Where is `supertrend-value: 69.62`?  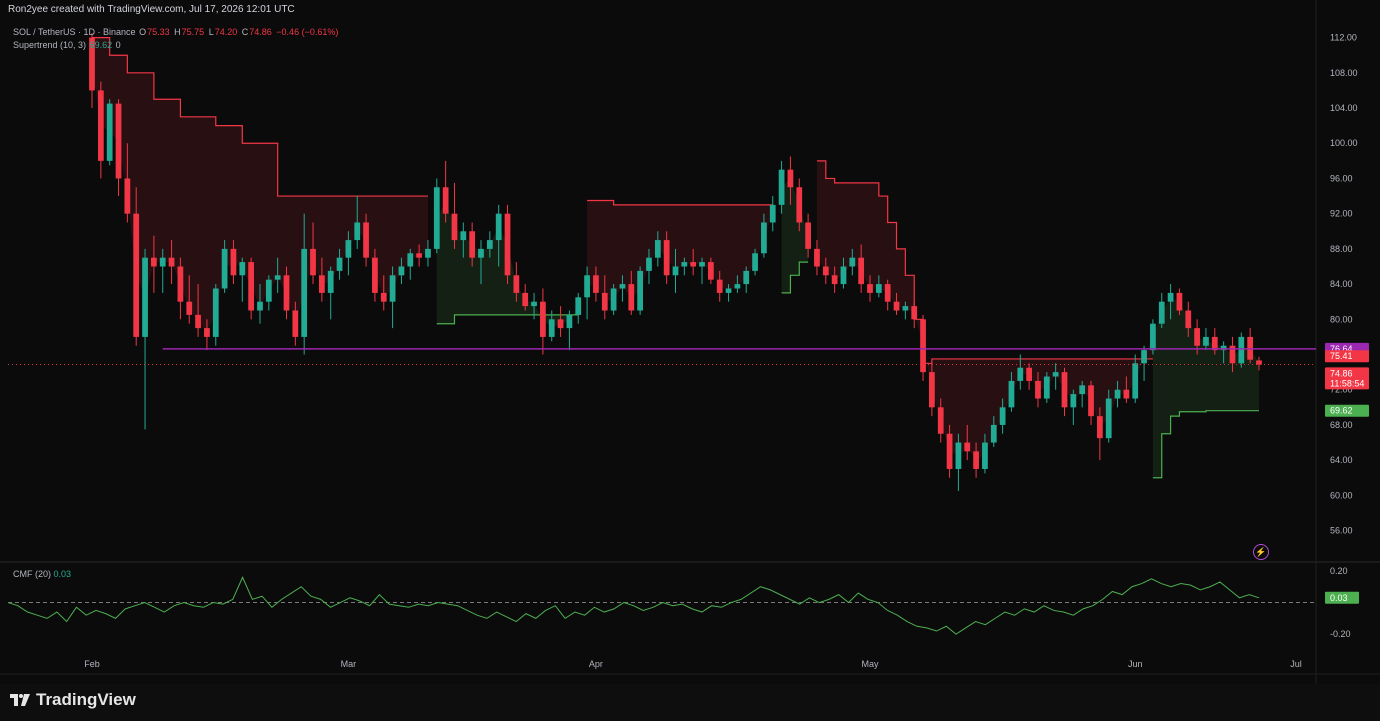
supertrend-value: 69.62 is located at coordinates (101, 45).